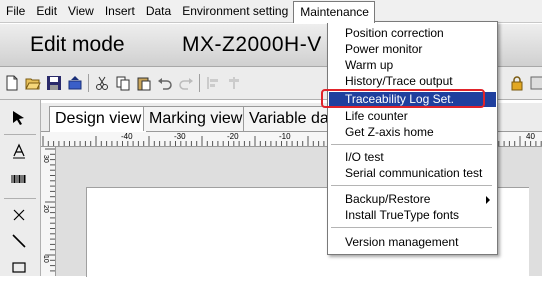 Image resolution: width=542 pixels, height=281 pixels. I want to click on menu-edit: Edit, so click(46, 11).